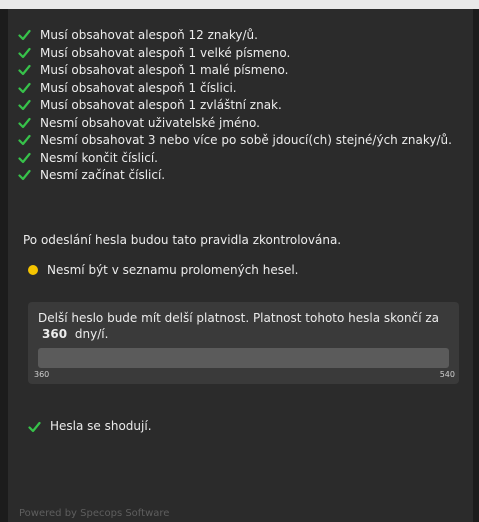  Describe the element at coordinates (99, 157) in the screenshot. I see `rule-text: Nesmí končit číslicí.` at that location.